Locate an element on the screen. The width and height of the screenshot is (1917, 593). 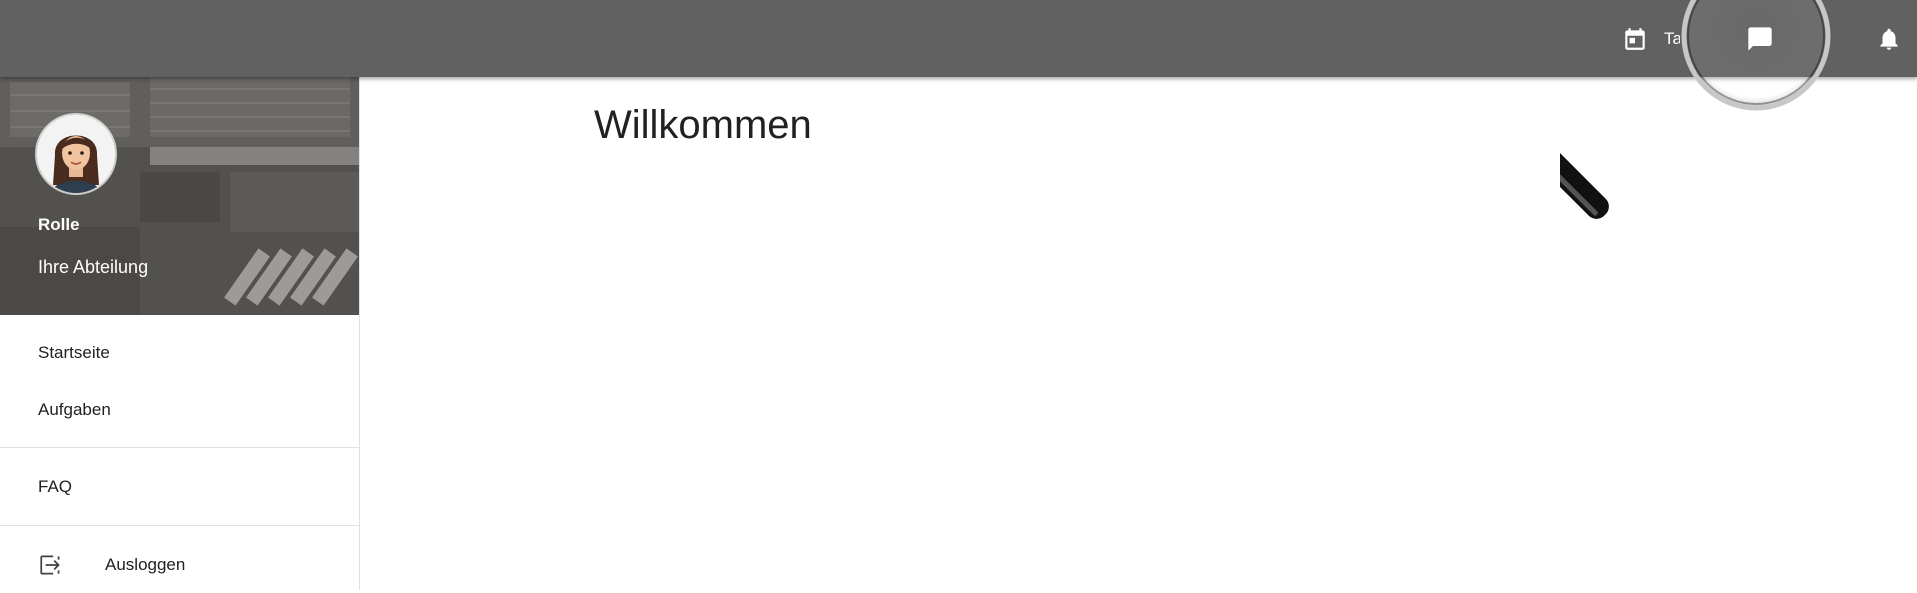
nav-item-aufgaben: Aufgaben is located at coordinates (179, 409).